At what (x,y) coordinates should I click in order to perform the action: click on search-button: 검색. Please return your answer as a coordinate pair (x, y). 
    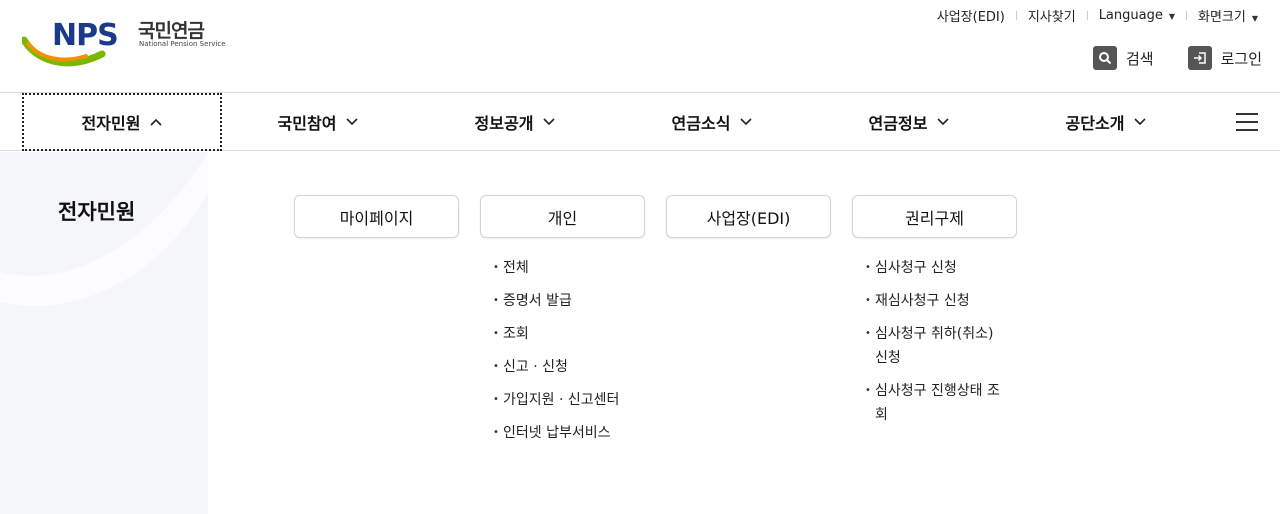
    Looking at the image, I should click on (1123, 58).